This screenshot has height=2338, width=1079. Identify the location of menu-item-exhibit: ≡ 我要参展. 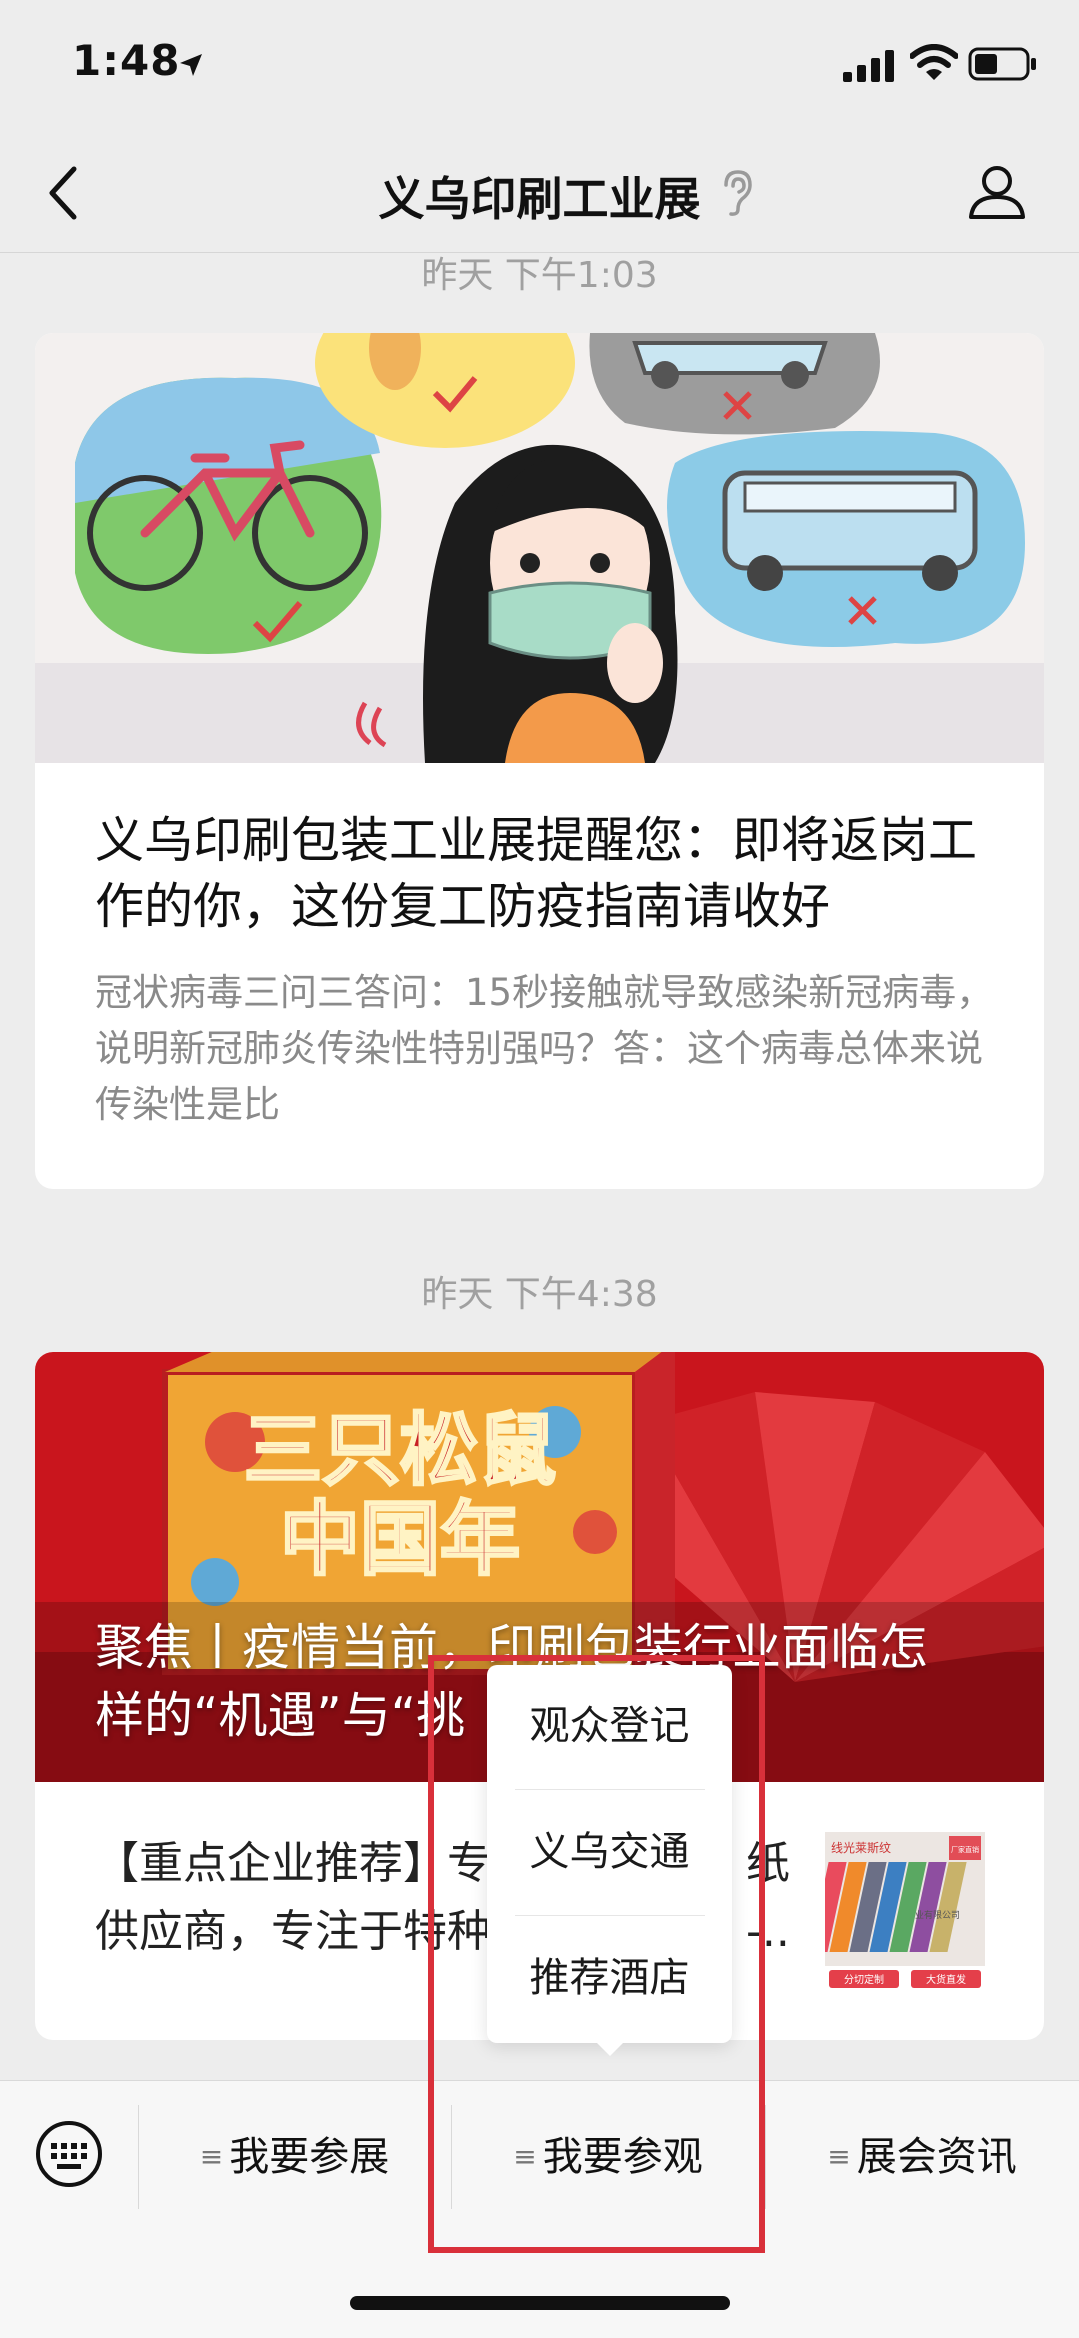
(294, 2157).